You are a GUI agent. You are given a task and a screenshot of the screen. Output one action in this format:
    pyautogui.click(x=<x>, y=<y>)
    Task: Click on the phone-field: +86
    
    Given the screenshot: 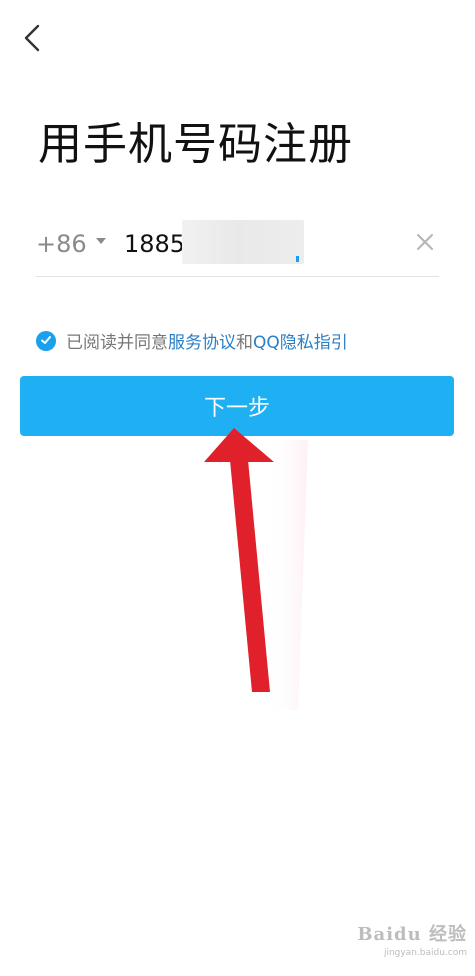 What is the action you would take?
    pyautogui.click(x=237, y=248)
    